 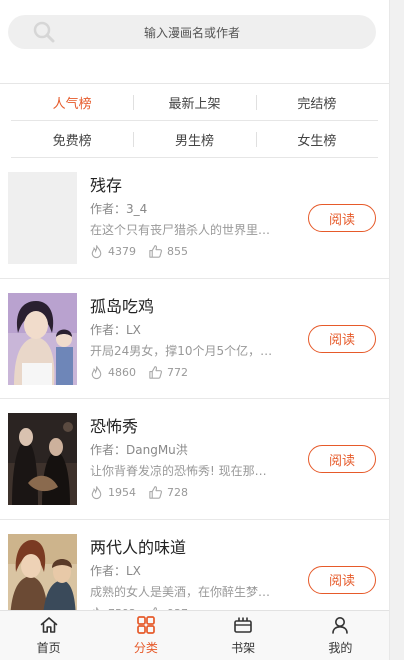 I want to click on like-count: 728, so click(x=177, y=492).